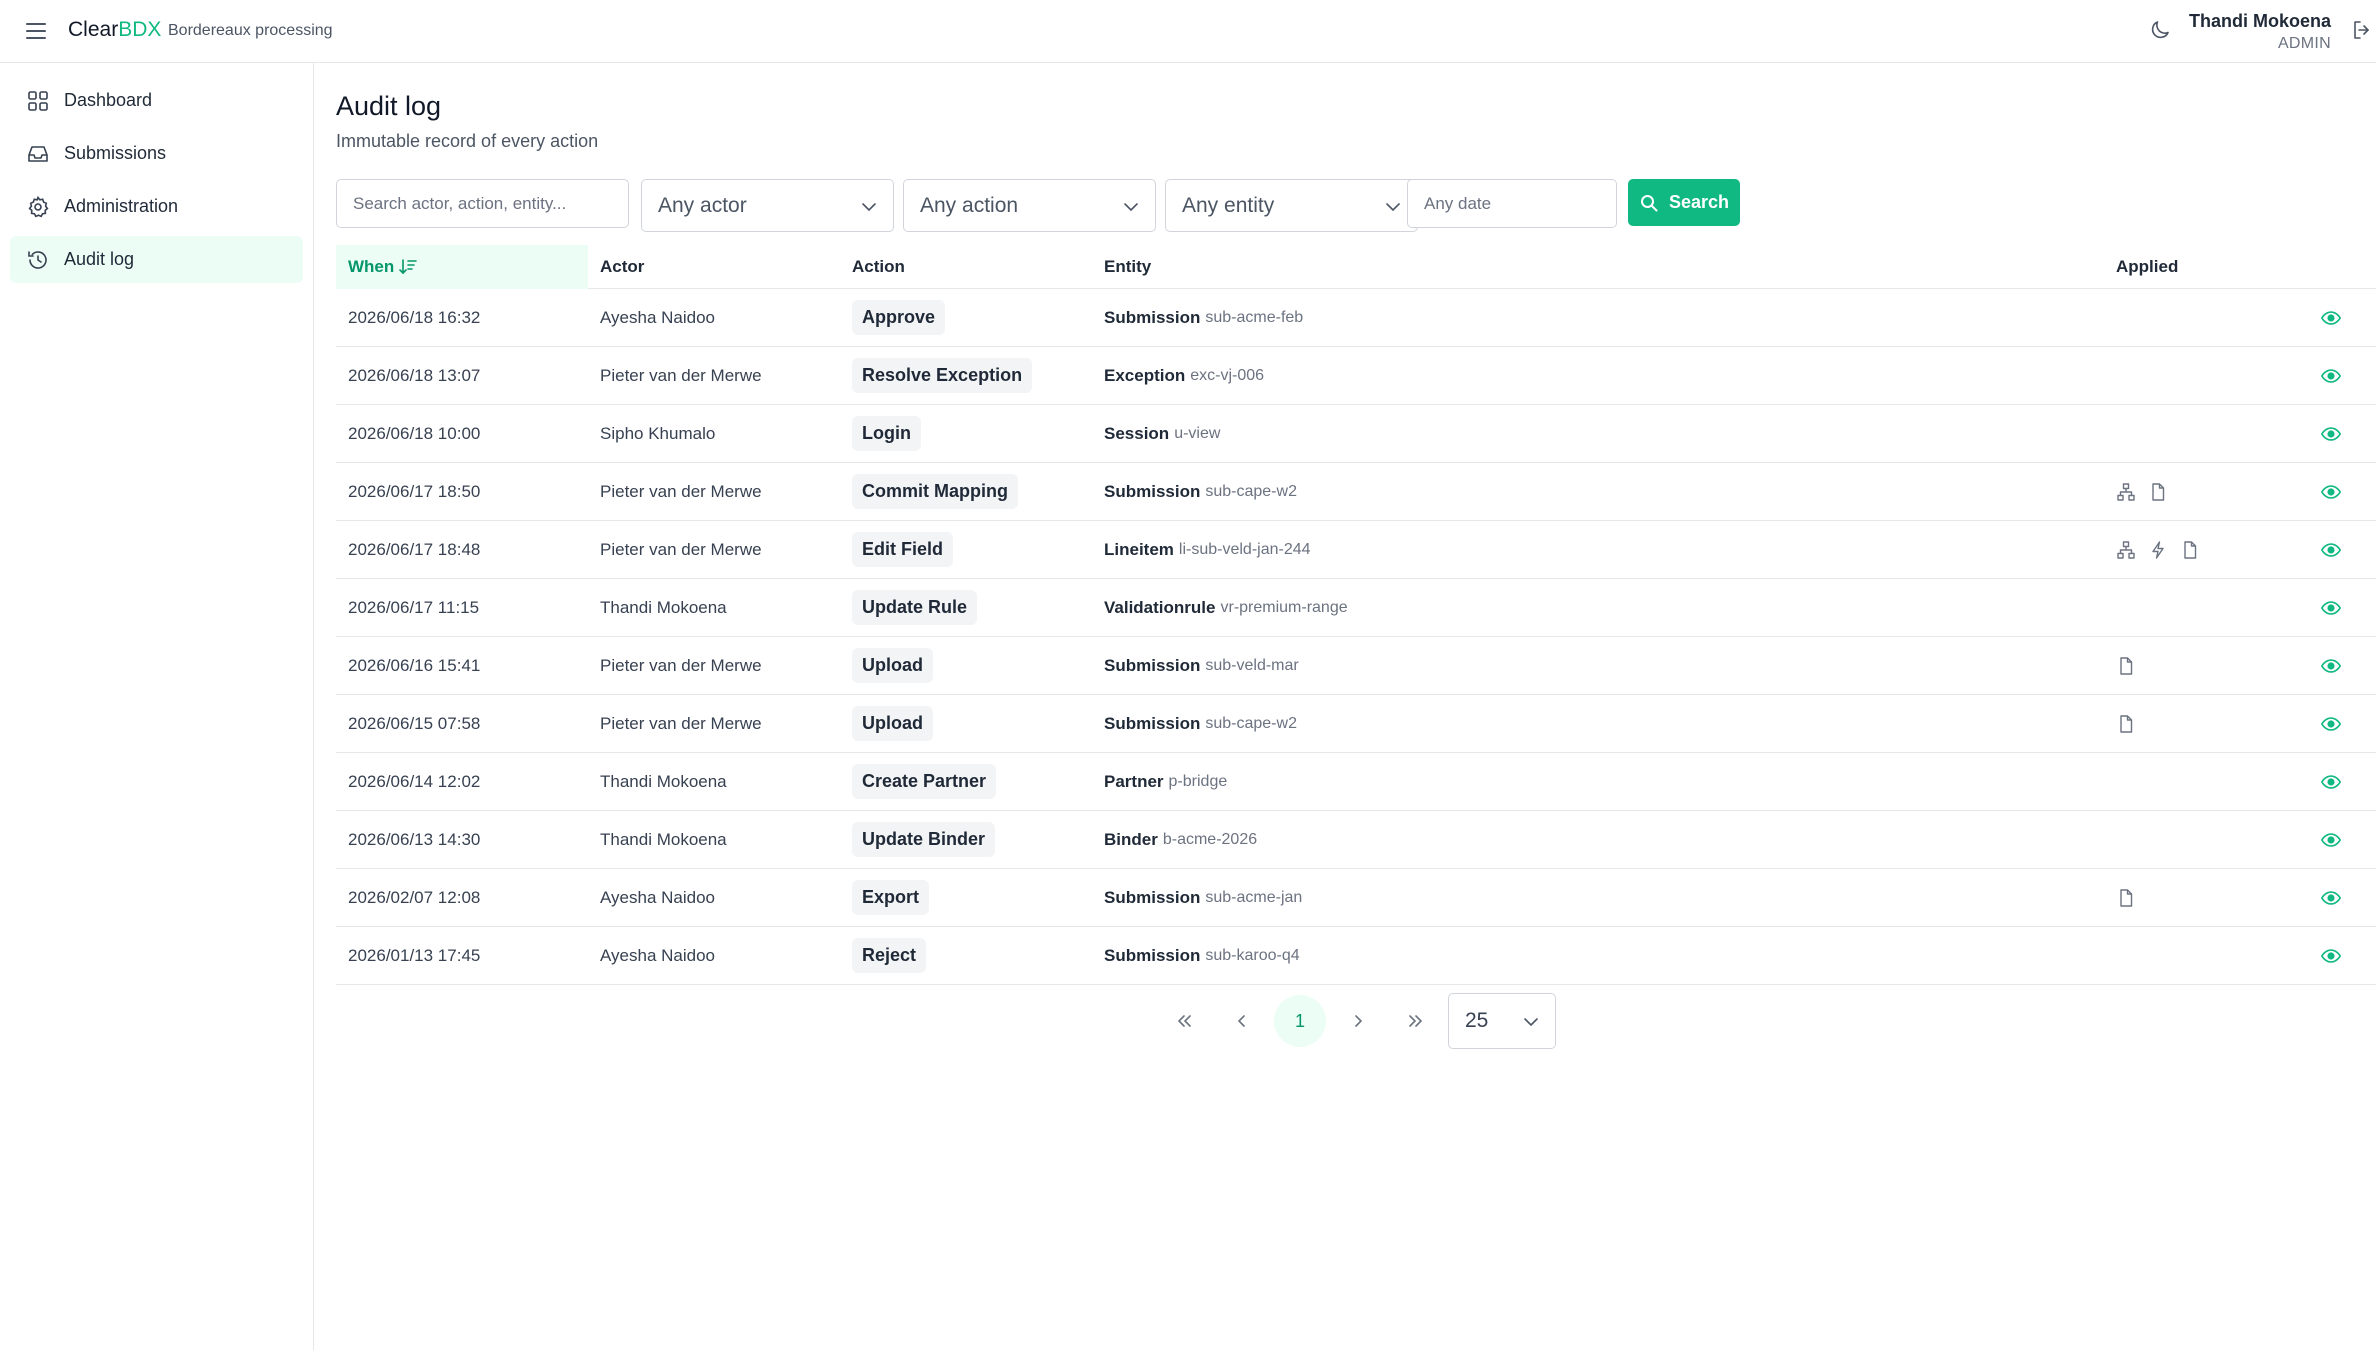 Image resolution: width=2376 pixels, height=1350 pixels. What do you see at coordinates (1252, 955) in the screenshot?
I see `entity-id: sub-karoo-q4` at bounding box center [1252, 955].